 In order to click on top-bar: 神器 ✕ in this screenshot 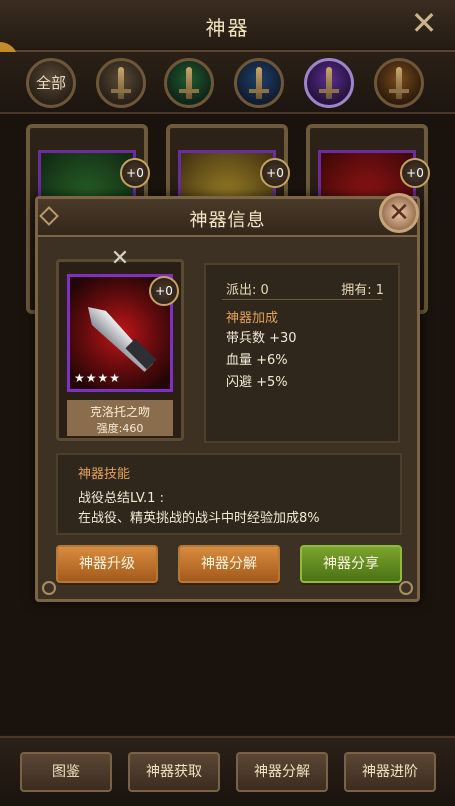, I will do `click(227, 26)`.